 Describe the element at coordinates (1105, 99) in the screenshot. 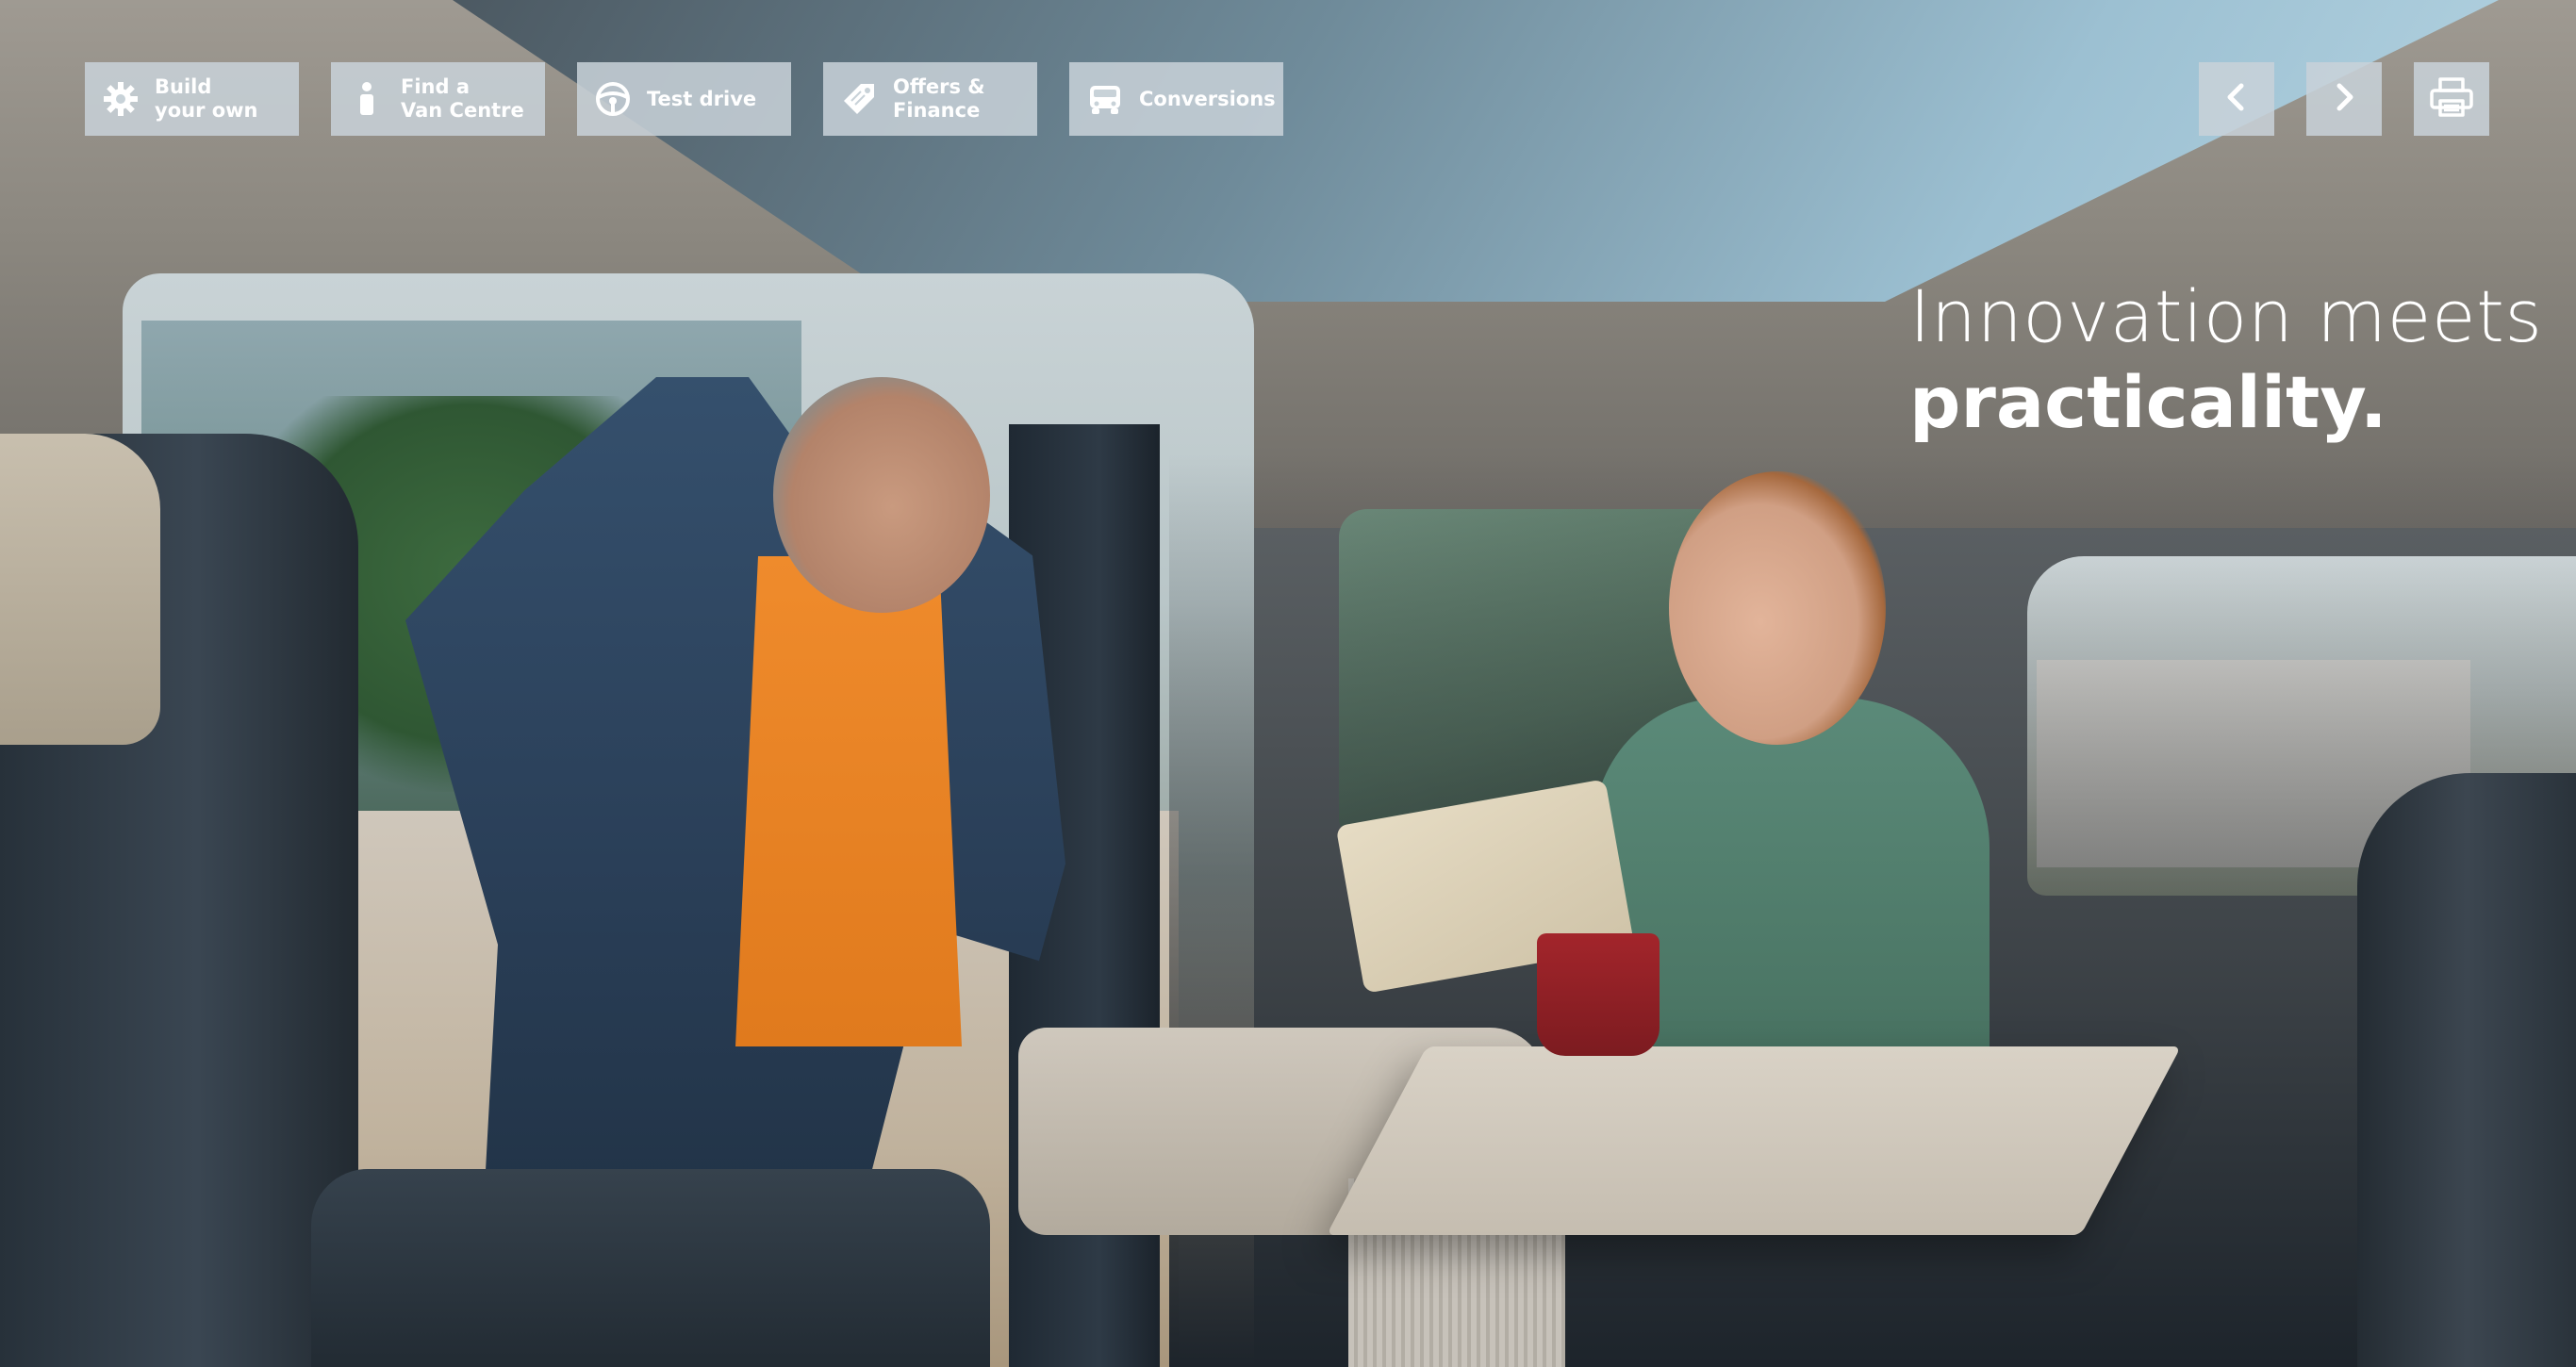

I see `van-icon` at that location.